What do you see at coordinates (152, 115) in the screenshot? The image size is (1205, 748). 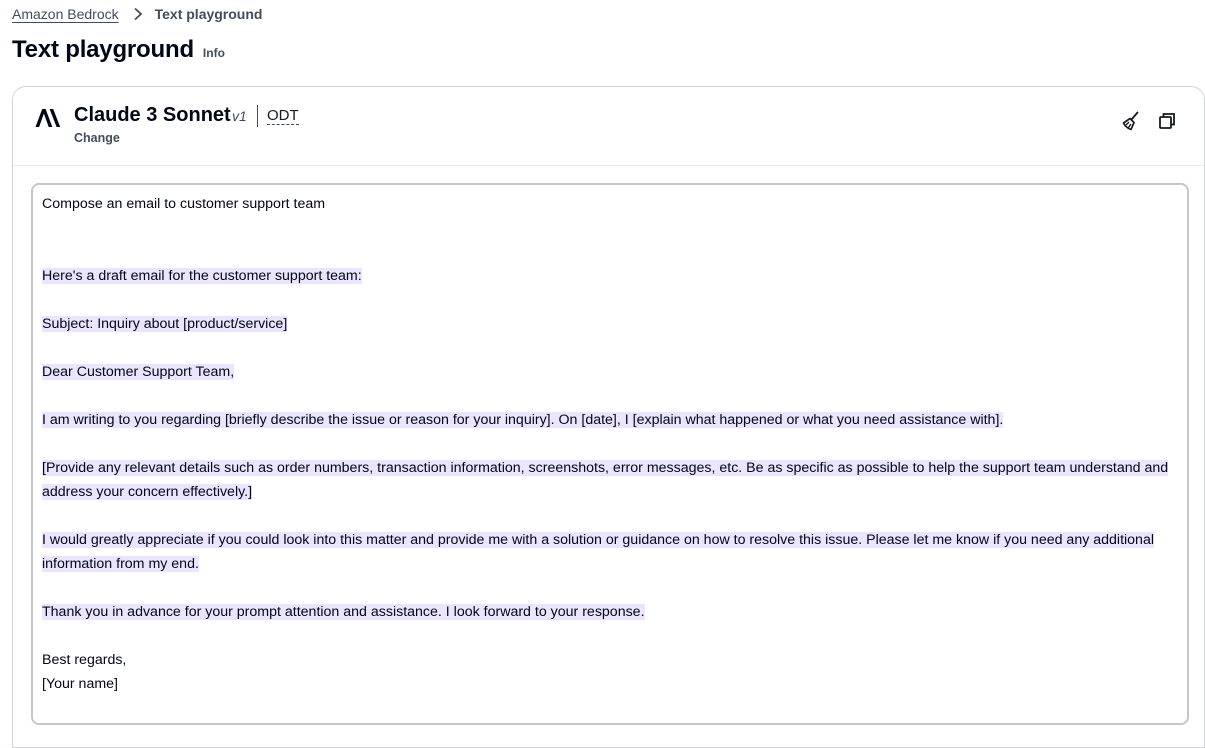 I see `model-name: Claude 3 Sonnet` at bounding box center [152, 115].